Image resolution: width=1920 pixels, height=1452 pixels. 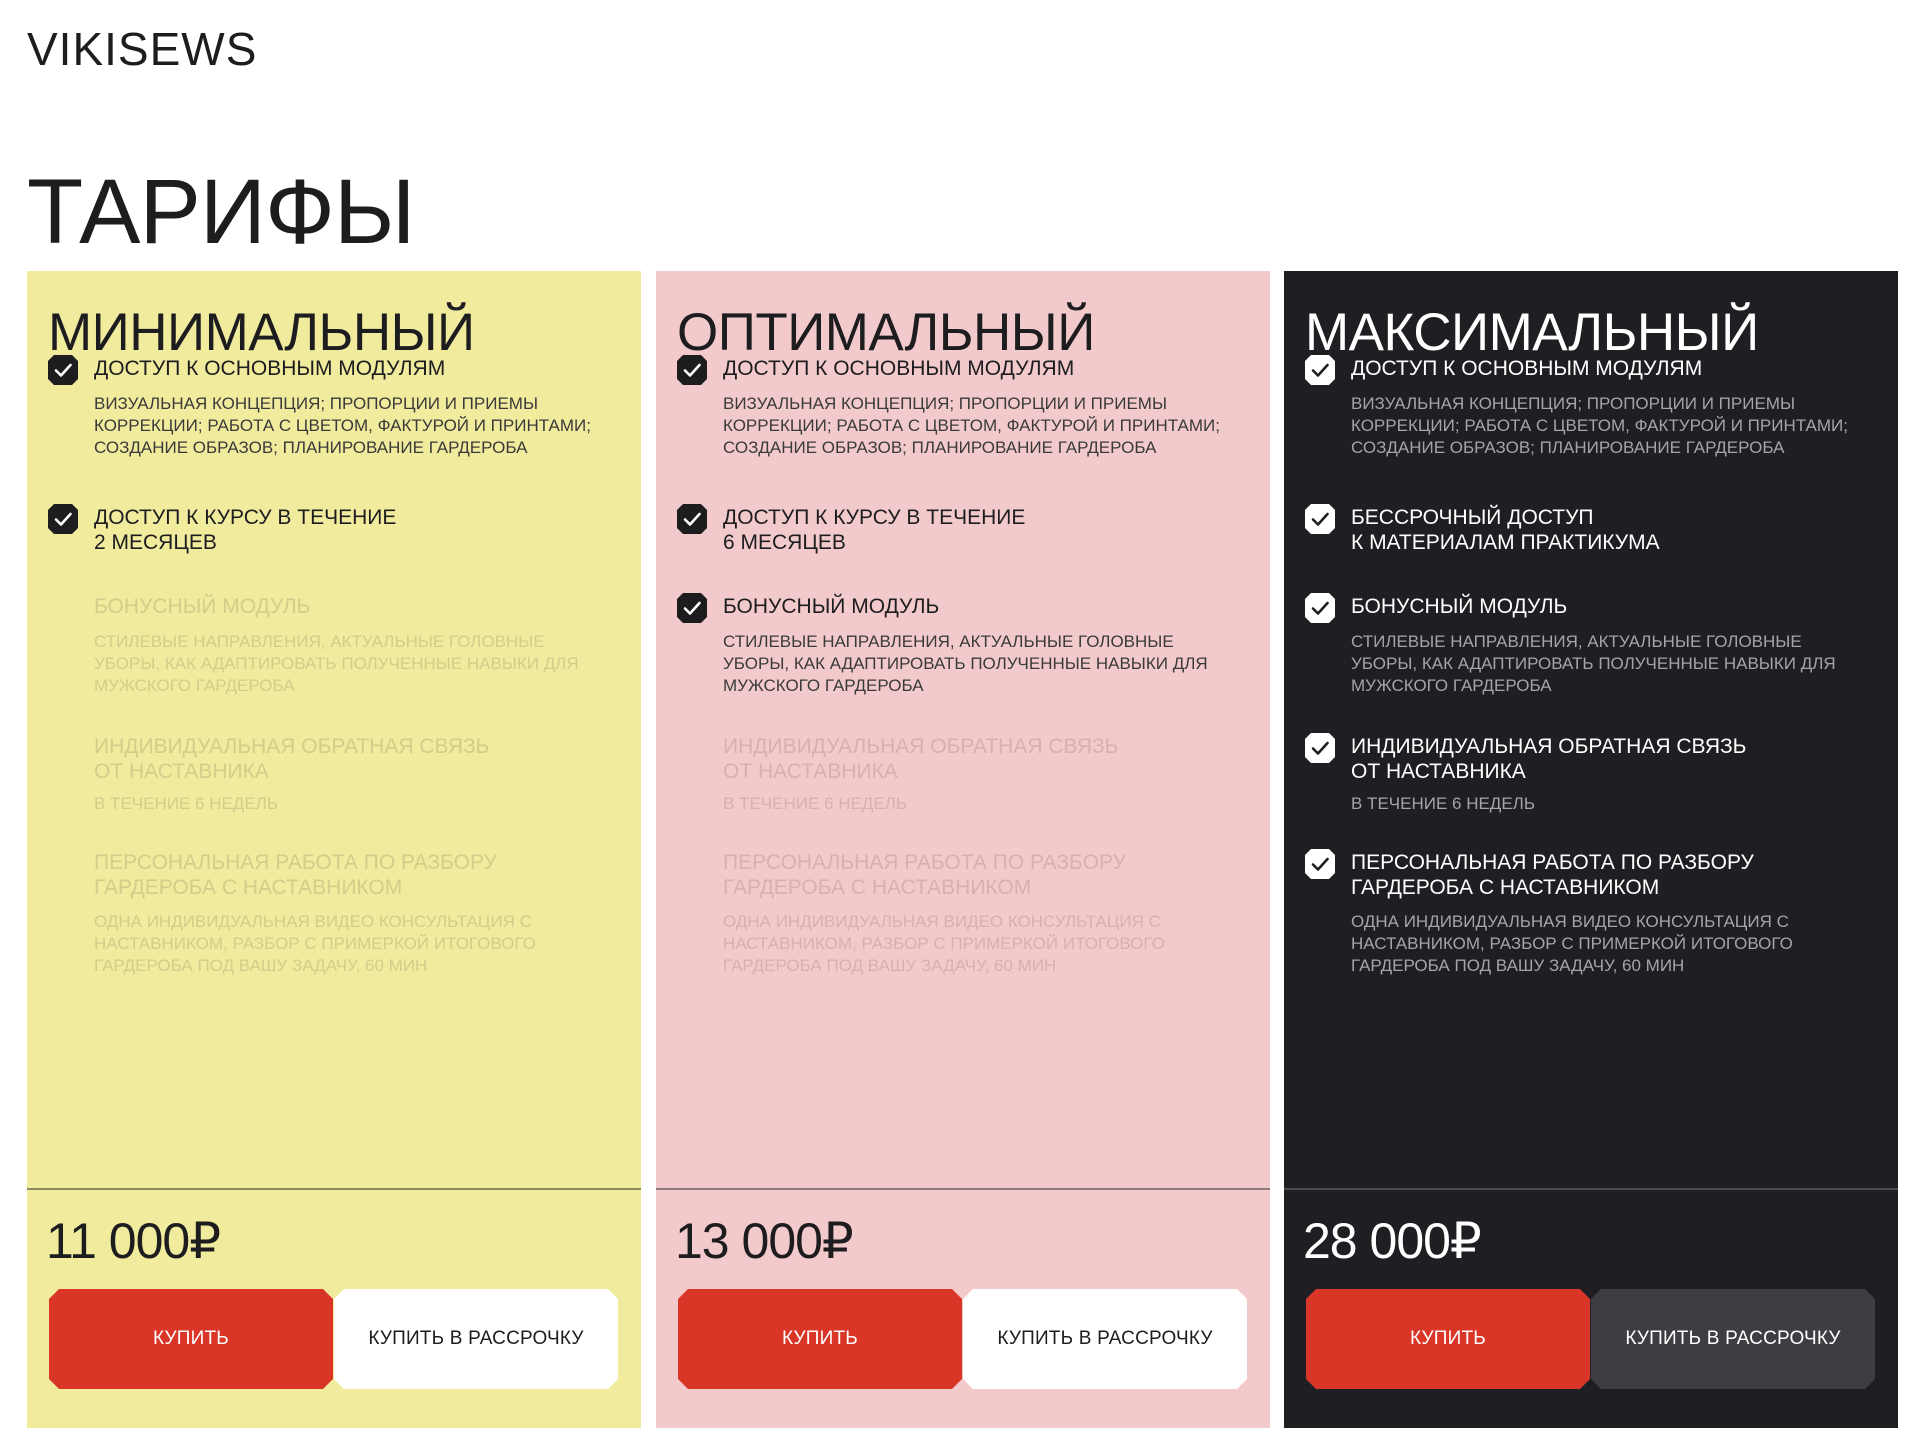 What do you see at coordinates (245, 530) in the screenshot?
I see `feature-title: ДОСТУП К КУРСУ В ТЕЧЕНИЕ 2 МЕСЯЦЕВ` at bounding box center [245, 530].